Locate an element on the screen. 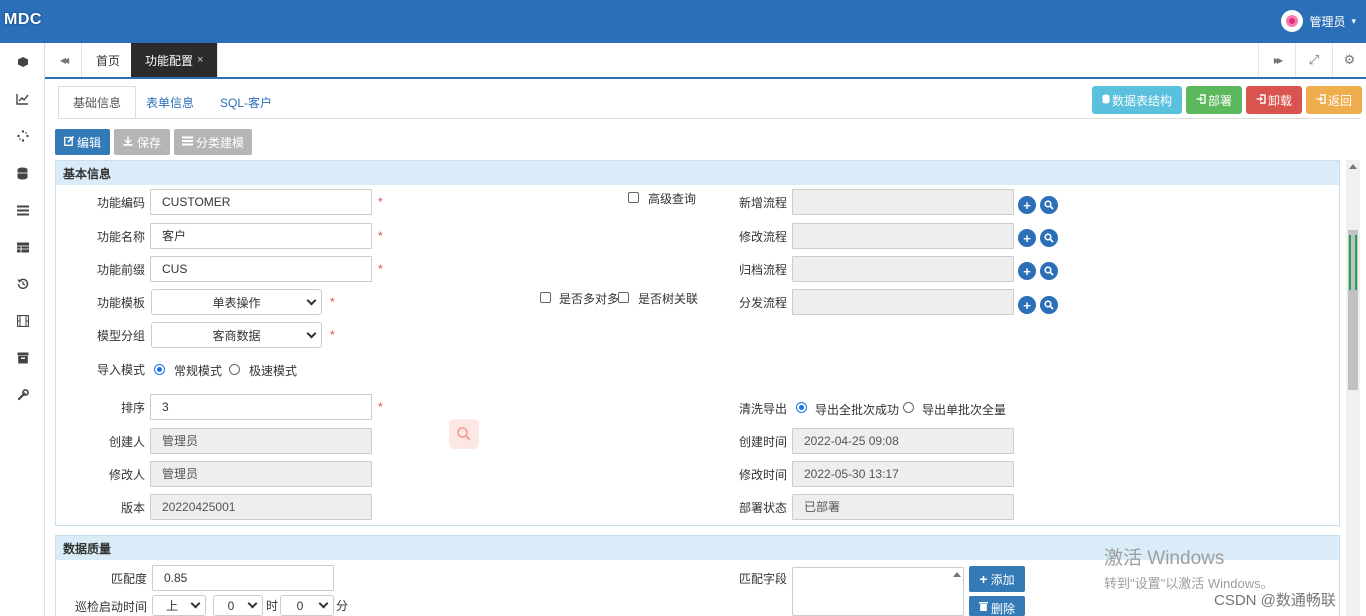 The height and width of the screenshot is (616, 1366). button-label: 返回 is located at coordinates (1339, 100).